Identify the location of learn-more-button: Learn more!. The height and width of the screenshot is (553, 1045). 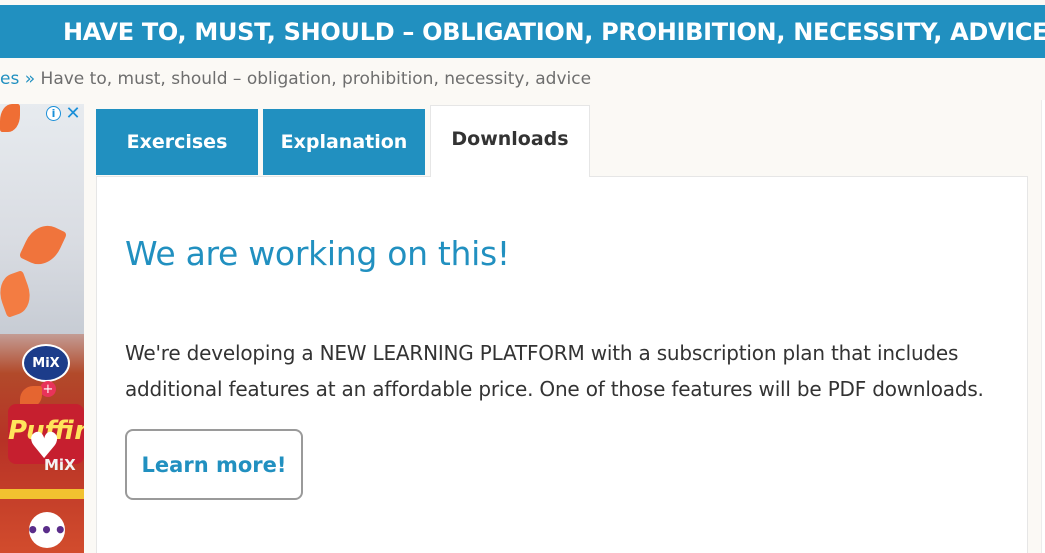
(214, 464).